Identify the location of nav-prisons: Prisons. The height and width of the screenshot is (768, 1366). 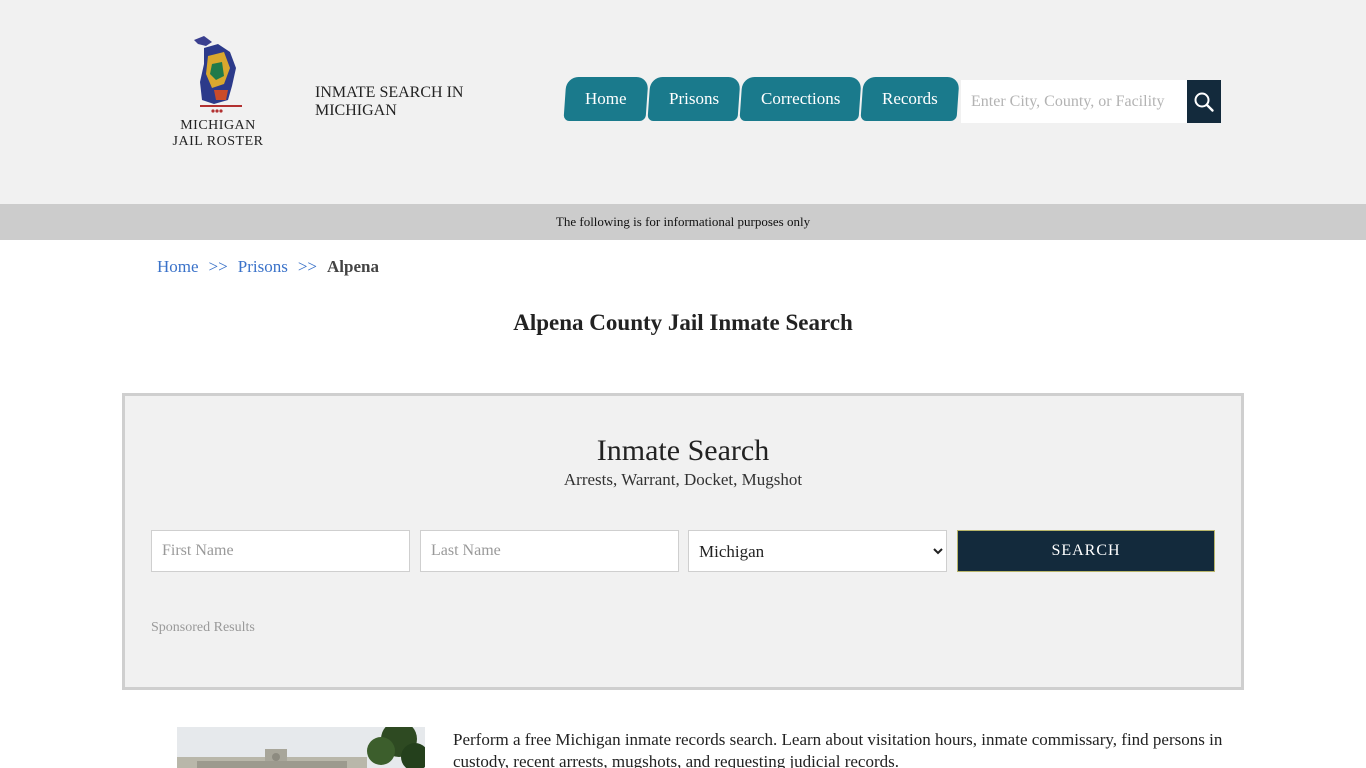
(694, 99).